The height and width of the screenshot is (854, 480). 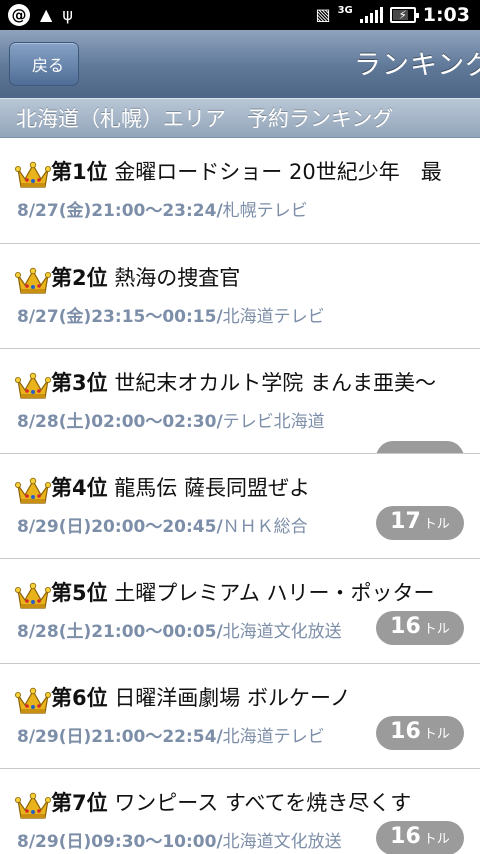 What do you see at coordinates (263, 803) in the screenshot?
I see `program-name: ワンピース すべてを焼き尽くす` at bounding box center [263, 803].